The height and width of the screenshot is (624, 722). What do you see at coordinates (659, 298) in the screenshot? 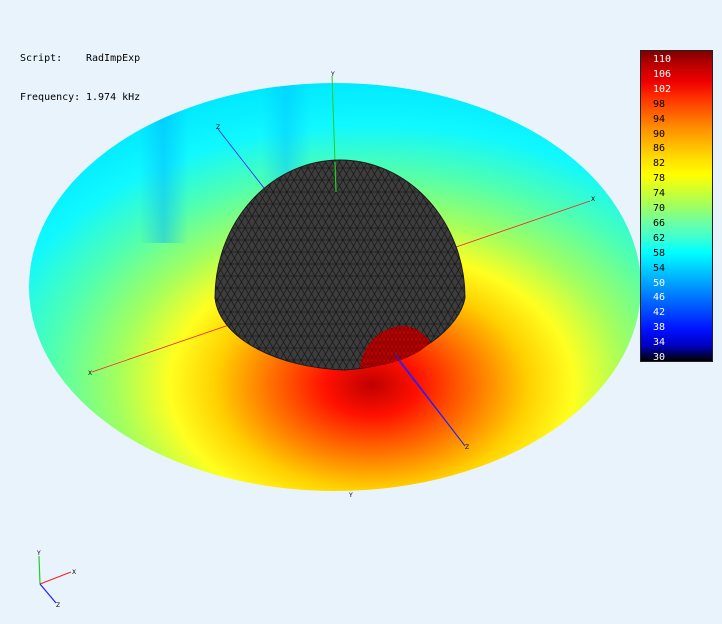
I see `legend-label: 46` at bounding box center [659, 298].